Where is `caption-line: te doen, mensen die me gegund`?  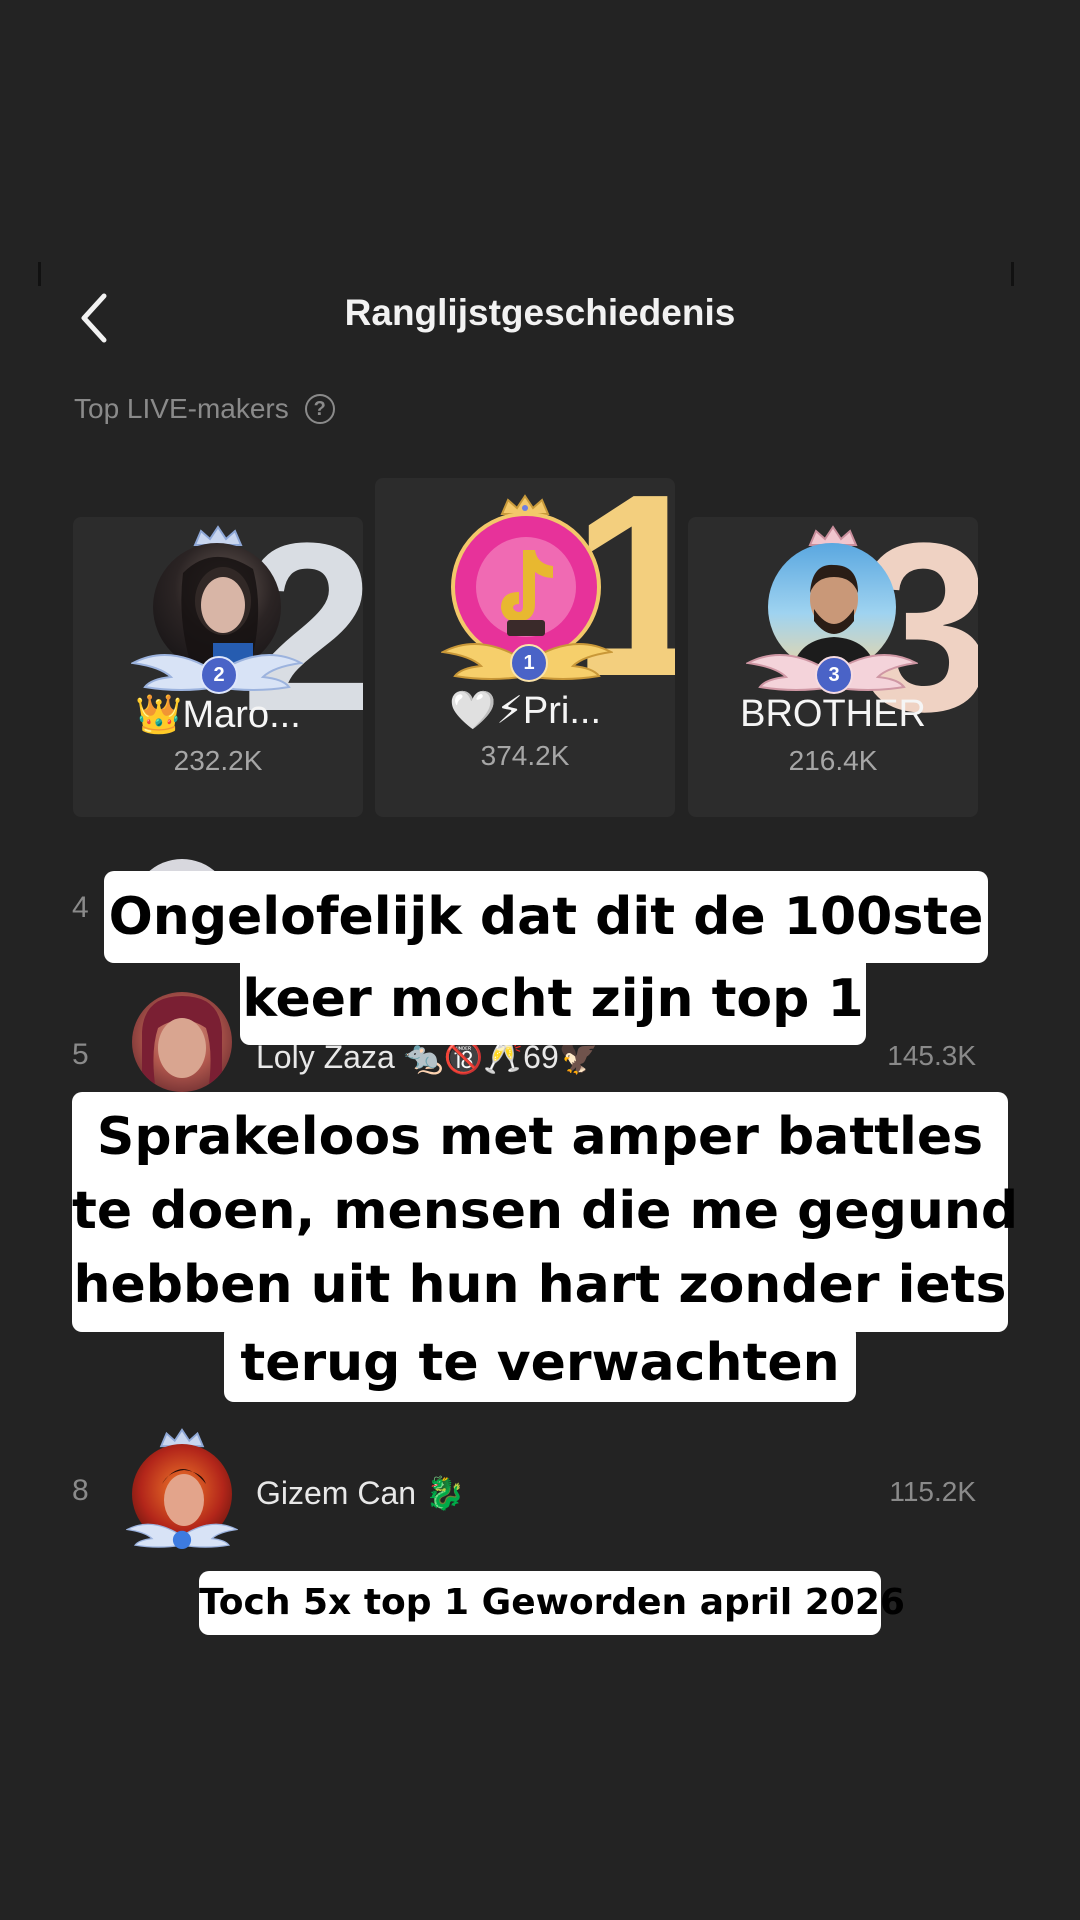
caption-line: te doen, mensen die me gegund is located at coordinates (545, 1211).